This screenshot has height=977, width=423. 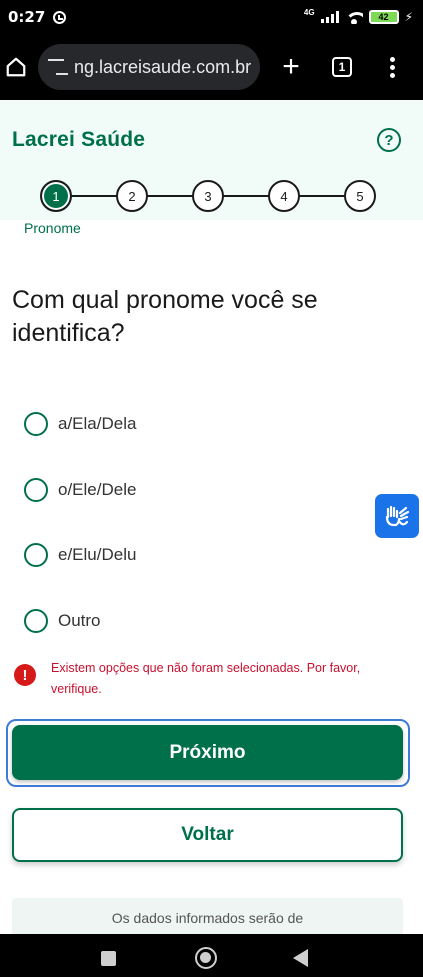 What do you see at coordinates (165, 316) in the screenshot?
I see `question-title: Com qual pronome você se identifica?` at bounding box center [165, 316].